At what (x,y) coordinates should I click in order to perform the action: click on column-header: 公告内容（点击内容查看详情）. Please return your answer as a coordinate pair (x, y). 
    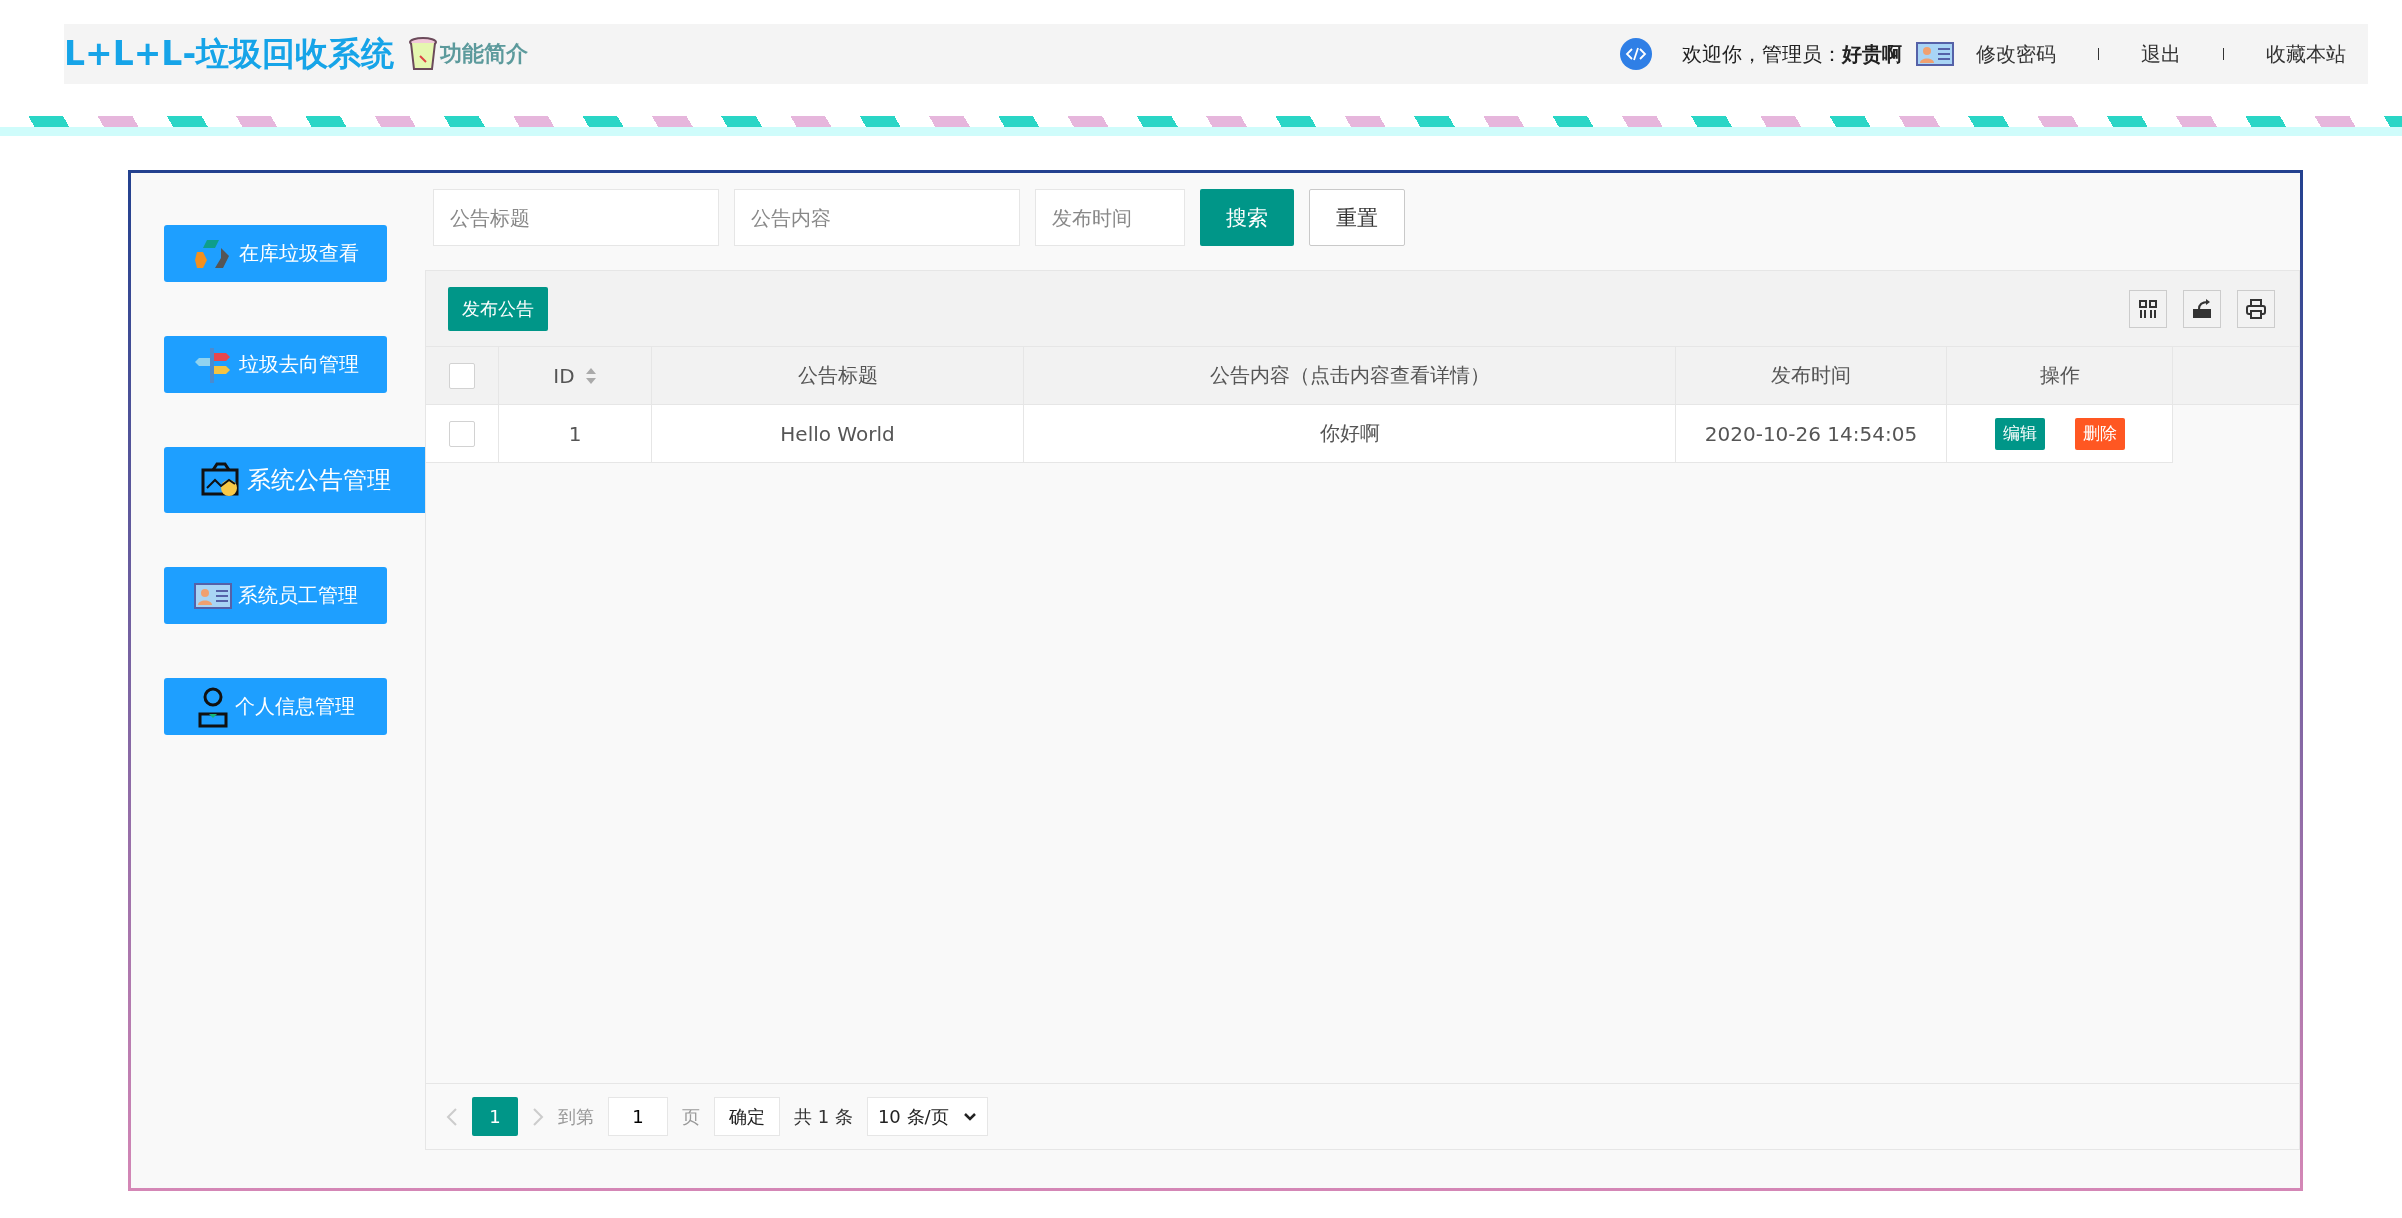
    Looking at the image, I should click on (1349, 375).